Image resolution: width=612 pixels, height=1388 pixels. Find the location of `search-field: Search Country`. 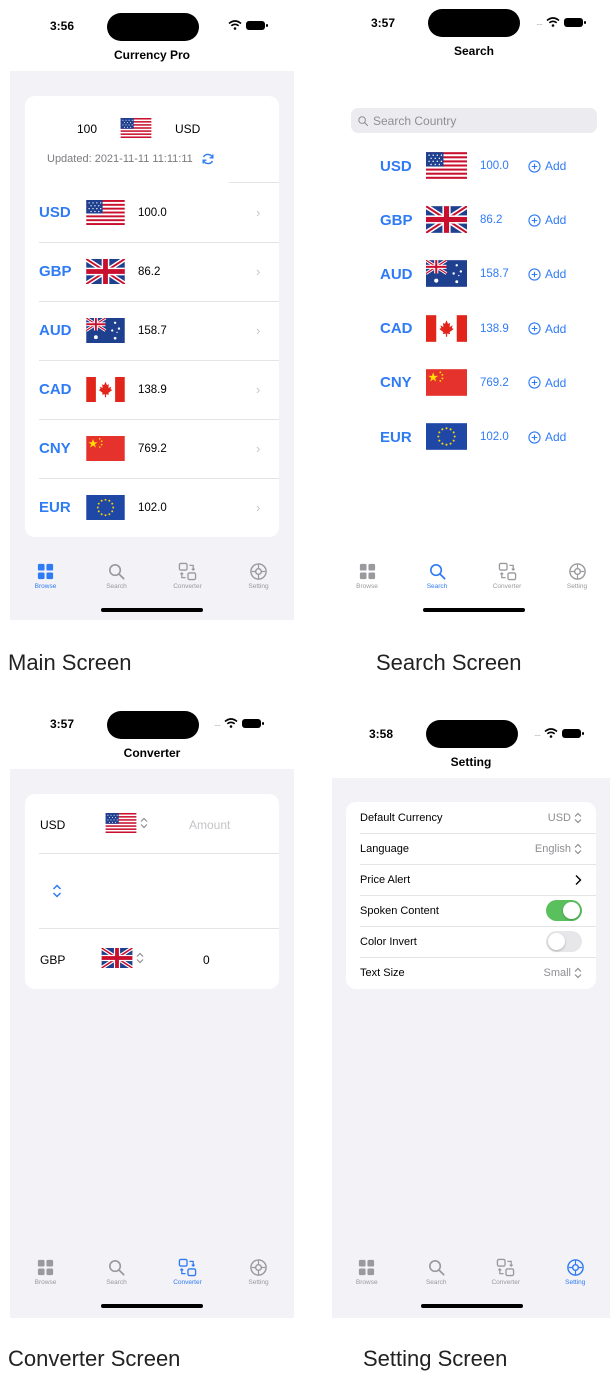

search-field: Search Country is located at coordinates (474, 120).